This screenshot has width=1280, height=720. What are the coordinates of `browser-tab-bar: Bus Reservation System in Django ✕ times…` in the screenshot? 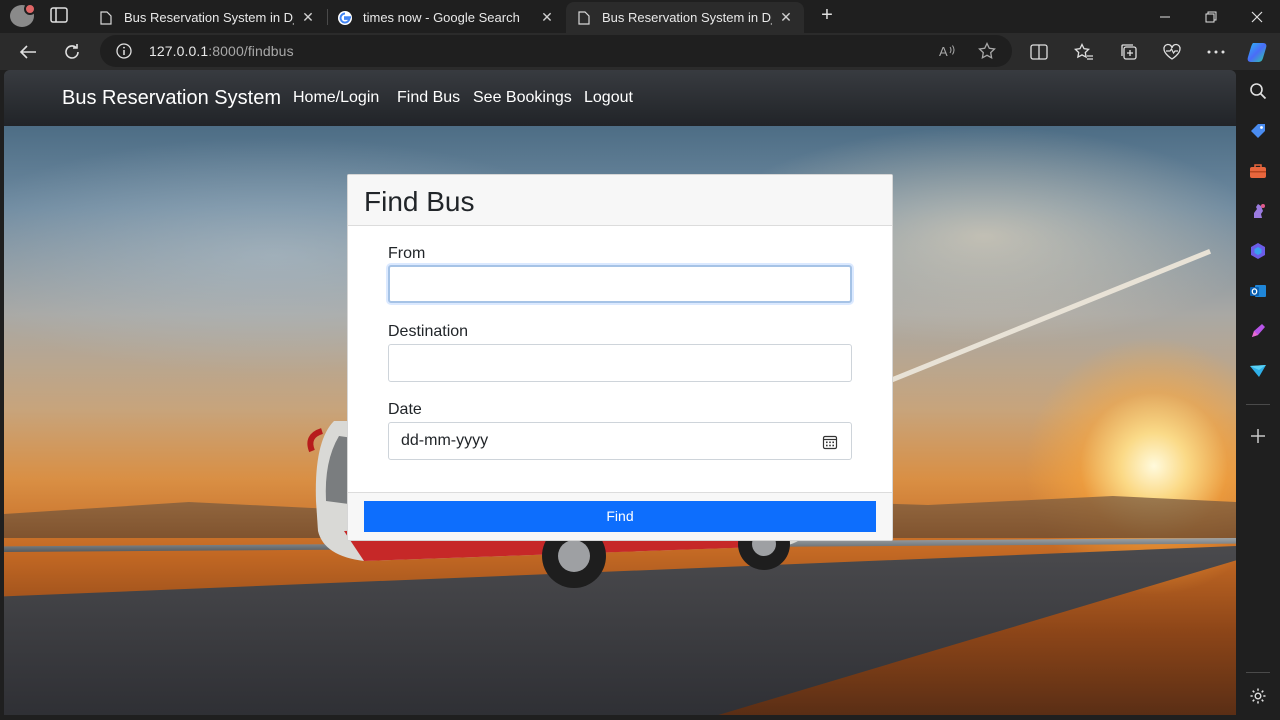 It's located at (640, 16).